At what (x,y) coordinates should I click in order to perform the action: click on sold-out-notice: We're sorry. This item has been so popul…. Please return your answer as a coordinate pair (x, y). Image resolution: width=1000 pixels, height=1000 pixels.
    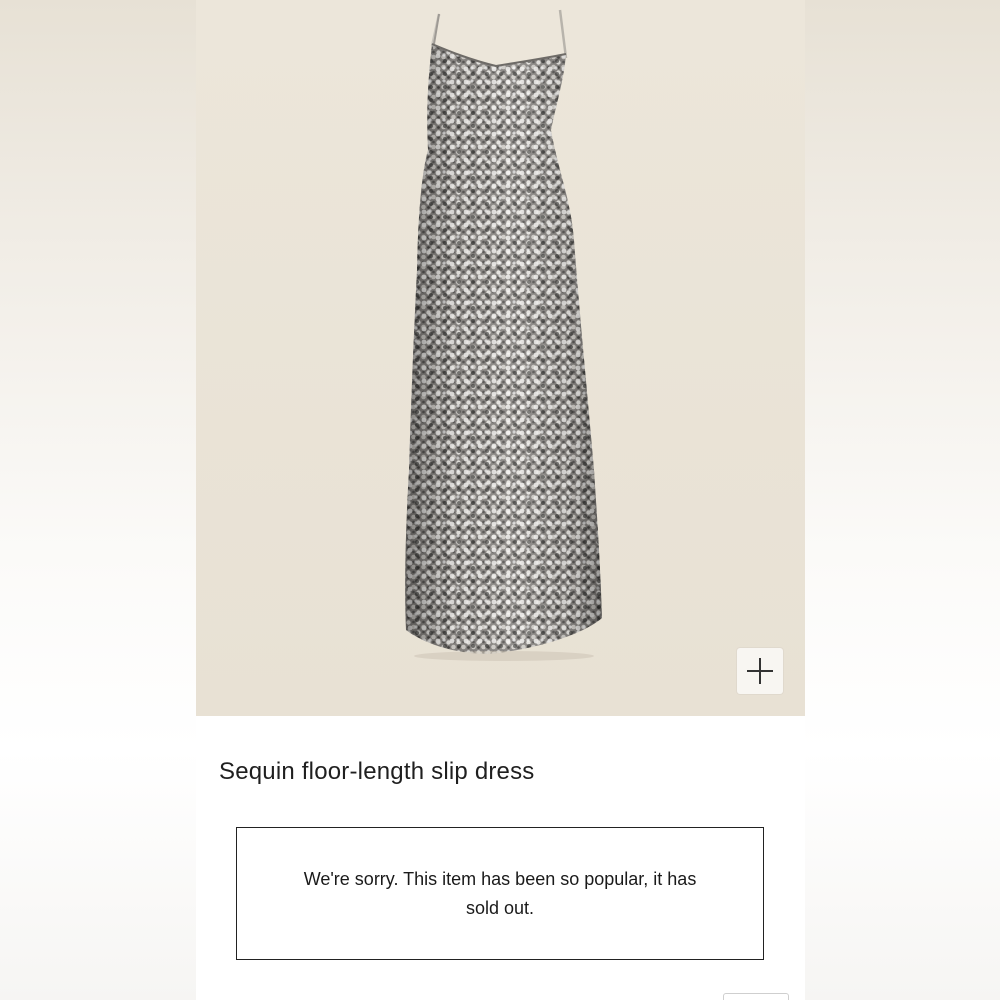
    Looking at the image, I should click on (500, 893).